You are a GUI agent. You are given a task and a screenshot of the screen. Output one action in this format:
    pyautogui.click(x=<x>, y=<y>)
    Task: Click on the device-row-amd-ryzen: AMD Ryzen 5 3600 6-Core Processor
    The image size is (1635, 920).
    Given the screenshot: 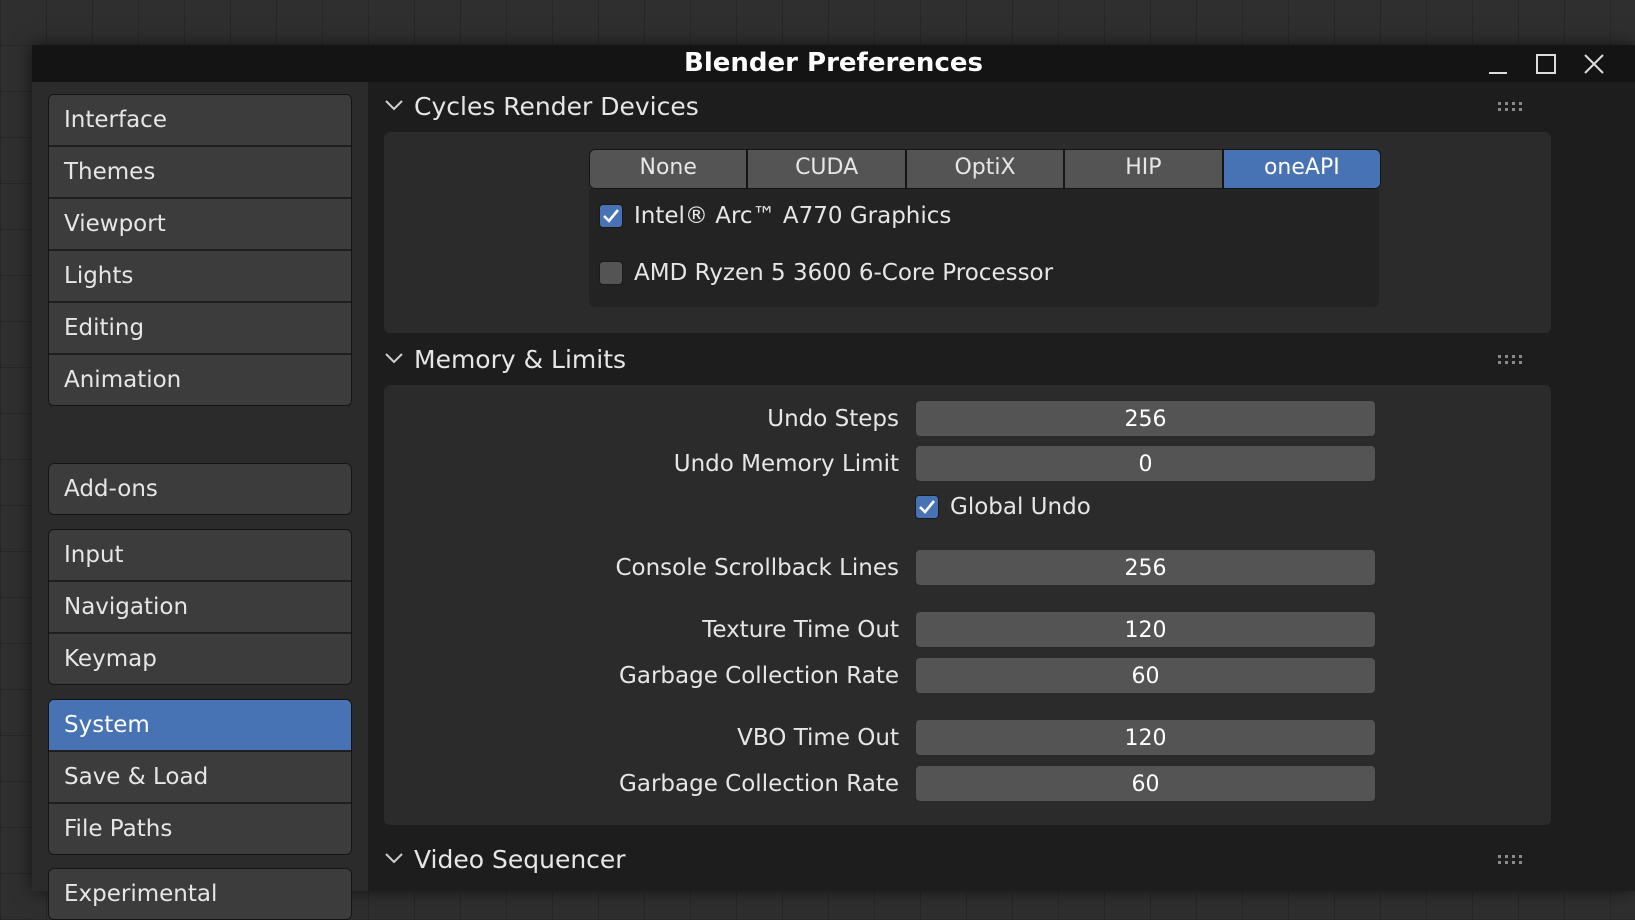 What is the action you would take?
    pyautogui.click(x=826, y=273)
    